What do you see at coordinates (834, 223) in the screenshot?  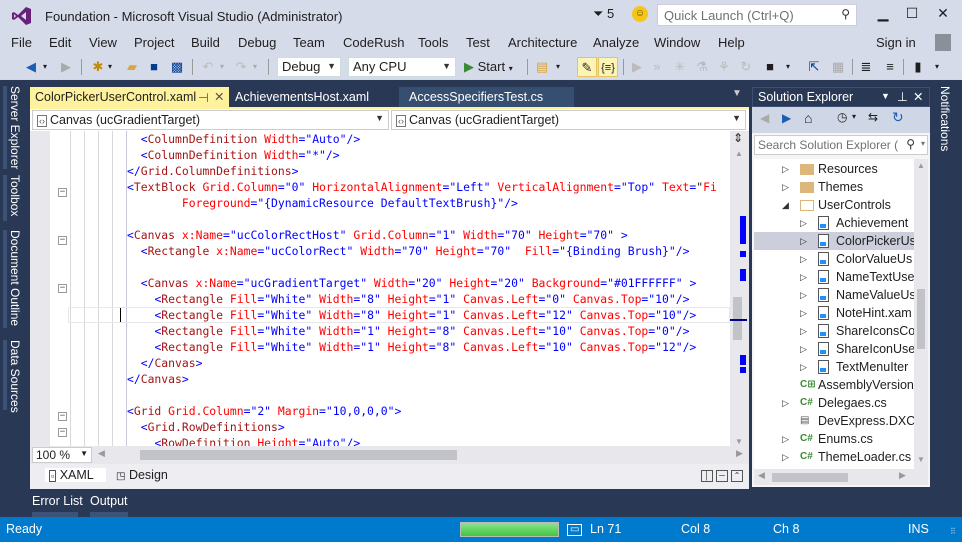 I see `tree-item: ▷ Achievement` at bounding box center [834, 223].